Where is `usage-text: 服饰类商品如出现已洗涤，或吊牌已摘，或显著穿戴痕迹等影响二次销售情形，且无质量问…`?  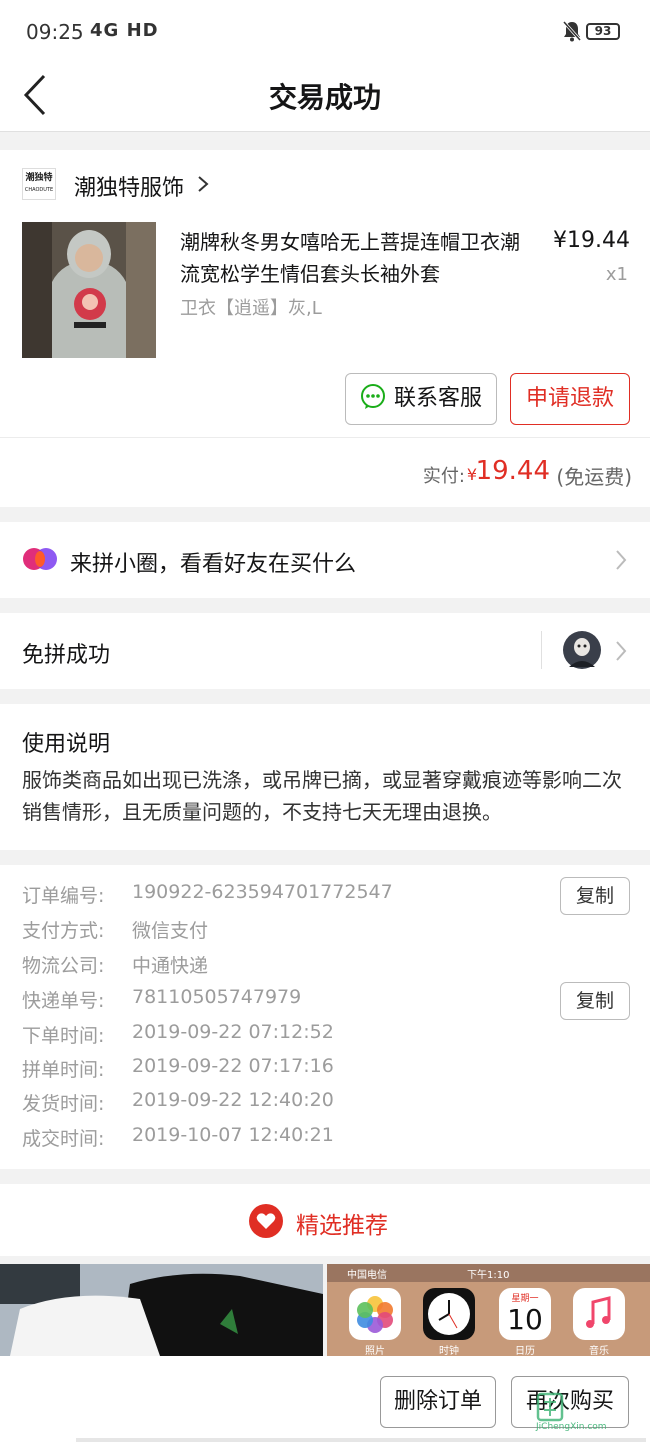
usage-text: 服饰类商品如出现已洗涤，或吊牌已摘，或显著穿戴痕迹等影响二次销售情形，且无质量问… is located at coordinates (322, 796).